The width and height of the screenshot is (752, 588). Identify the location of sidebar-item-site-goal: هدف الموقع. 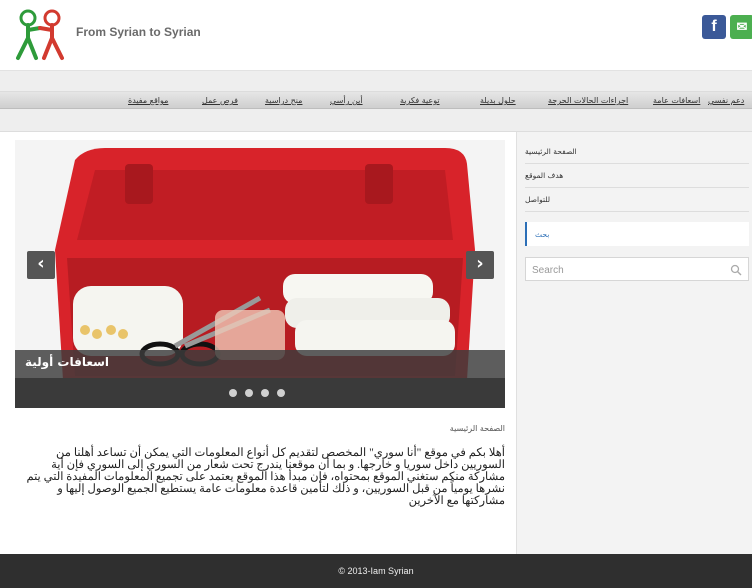
(637, 176).